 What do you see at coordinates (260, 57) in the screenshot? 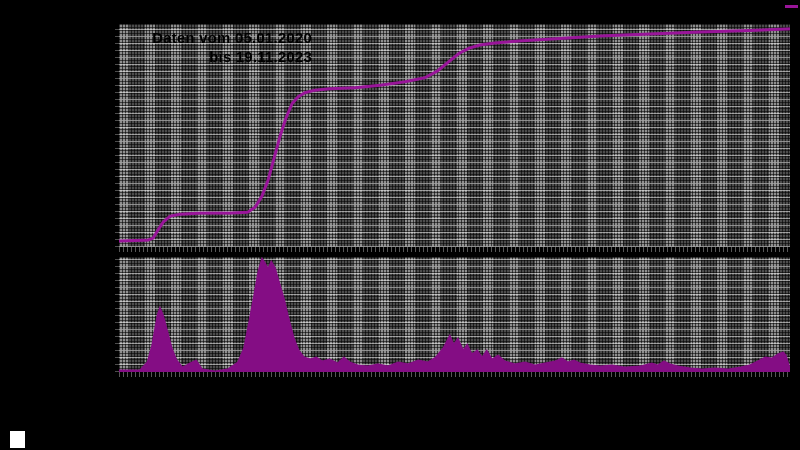
I see `annotation-line-2: bis 19.11.2023` at bounding box center [260, 57].